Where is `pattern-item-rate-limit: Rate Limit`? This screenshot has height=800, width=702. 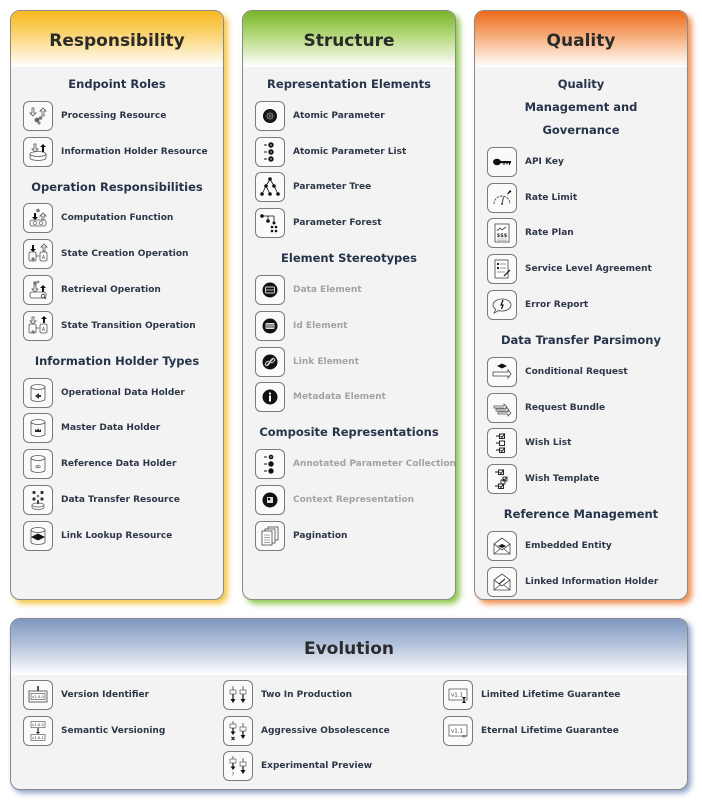
pattern-item-rate-limit: Rate Limit is located at coordinates (581, 198).